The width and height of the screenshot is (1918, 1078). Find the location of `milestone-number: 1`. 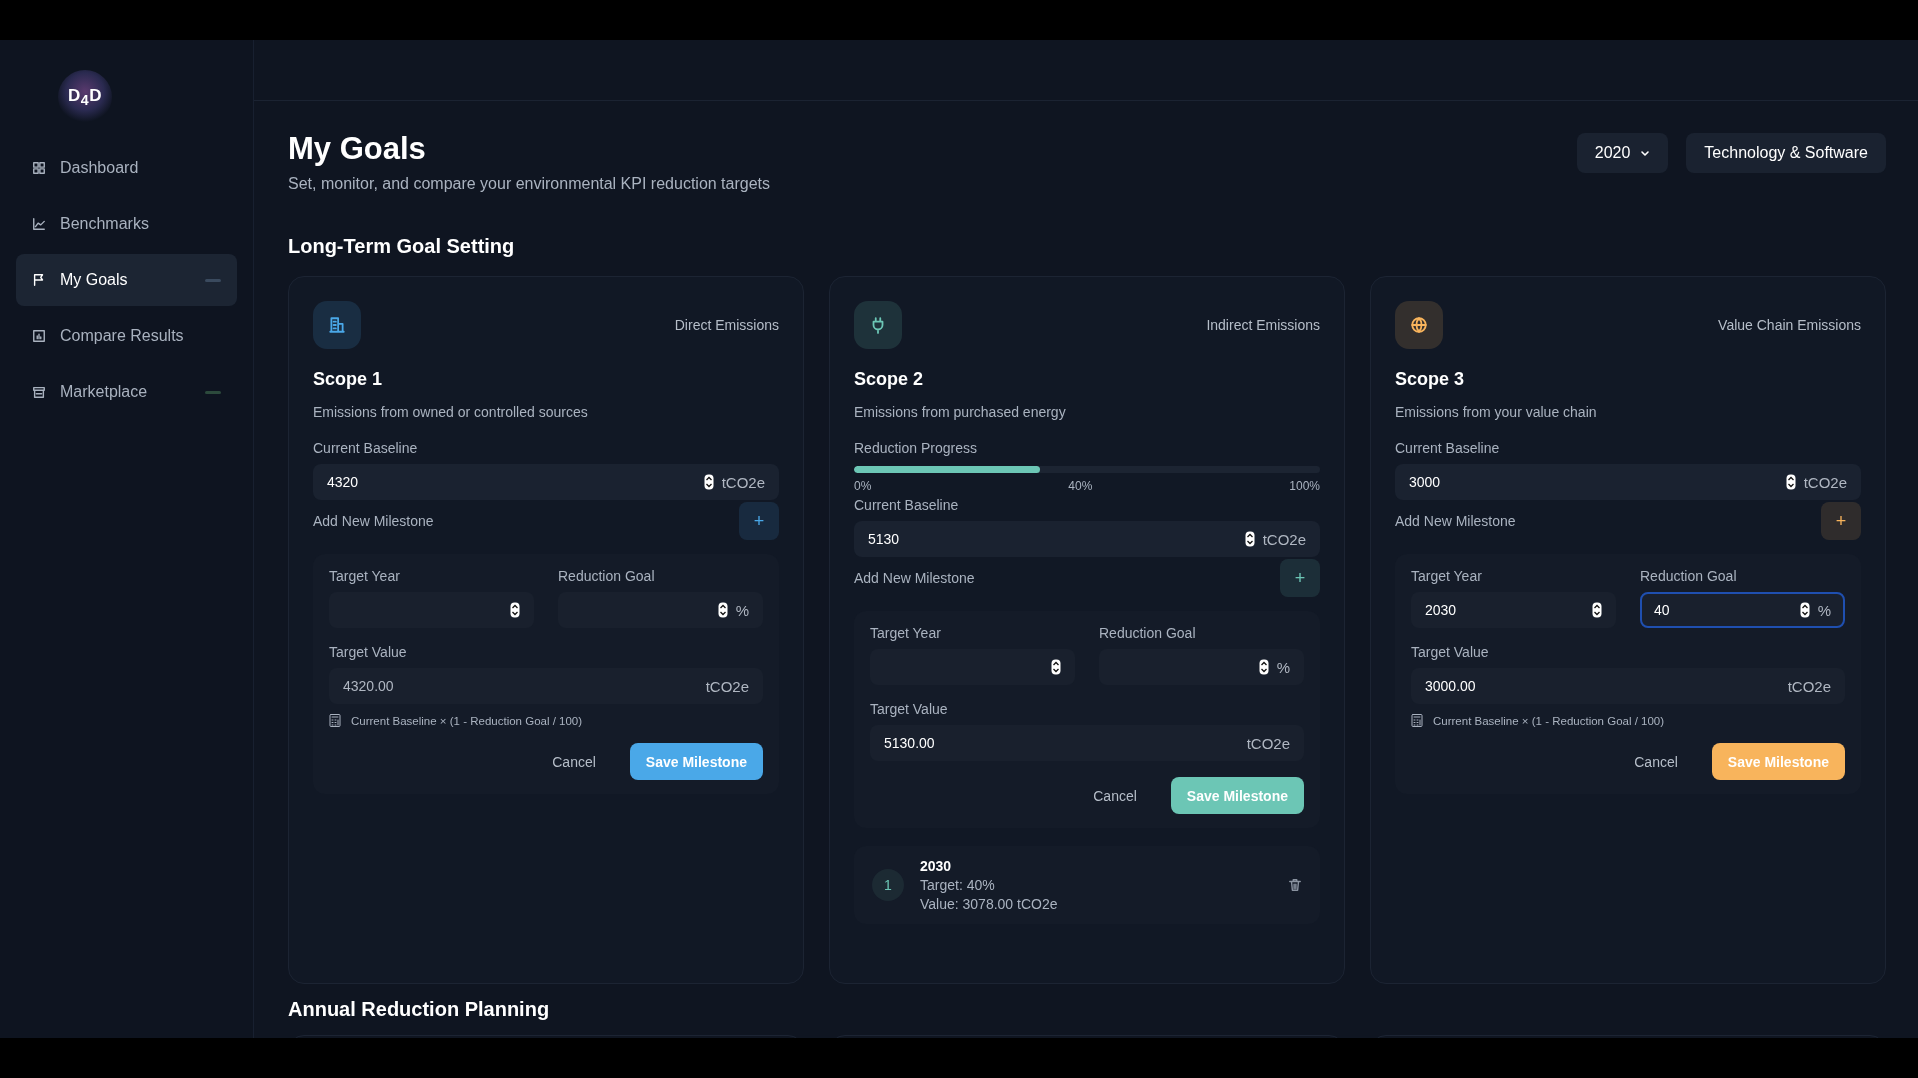

milestone-number: 1 is located at coordinates (888, 885).